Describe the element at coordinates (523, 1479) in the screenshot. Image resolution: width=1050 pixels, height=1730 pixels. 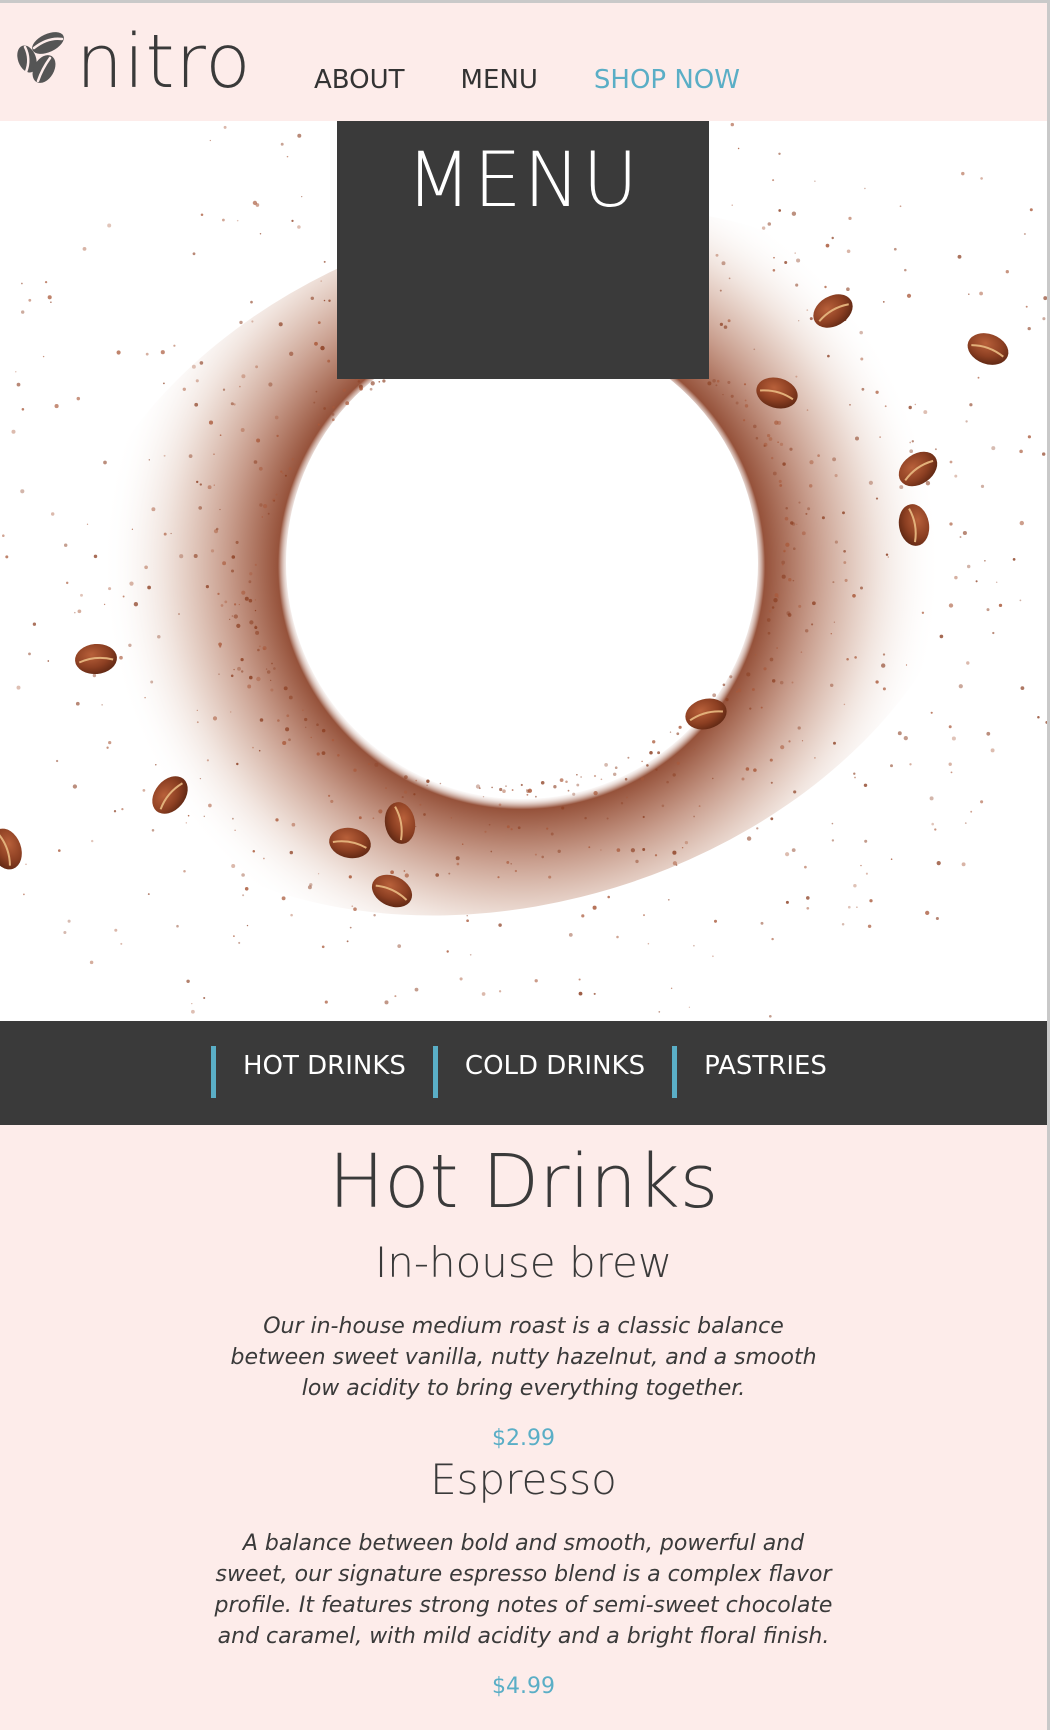
I see `item-name: Espresso` at that location.